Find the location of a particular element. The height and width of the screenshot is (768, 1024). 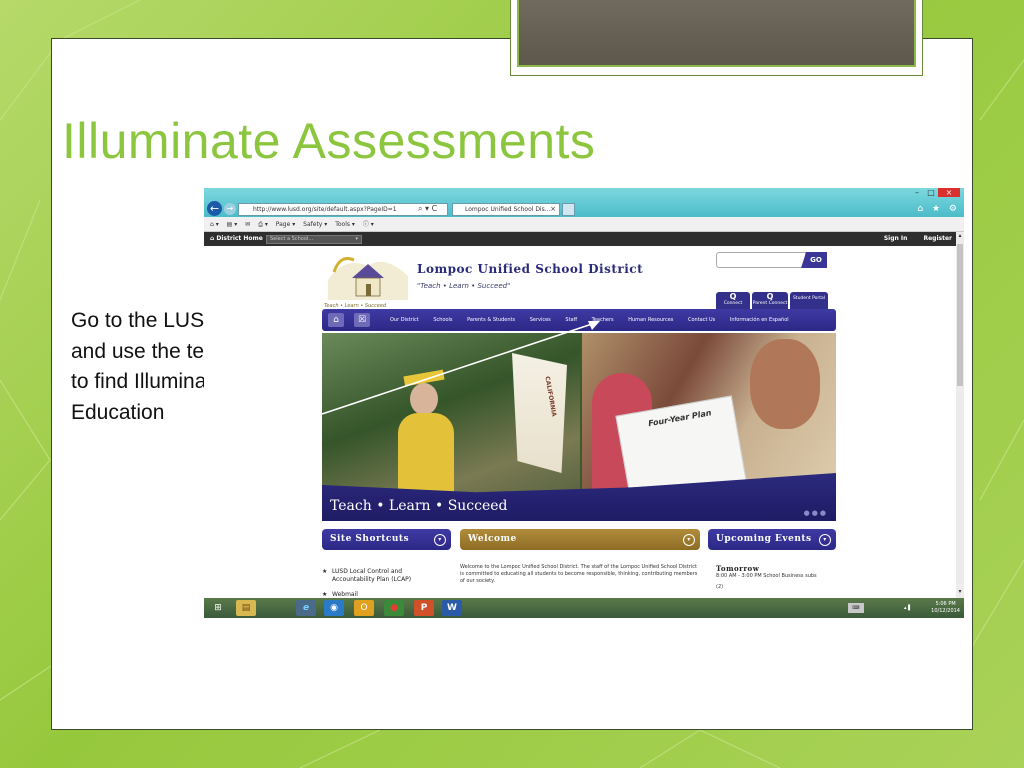

nav-teachers: Teachers is located at coordinates (603, 320).